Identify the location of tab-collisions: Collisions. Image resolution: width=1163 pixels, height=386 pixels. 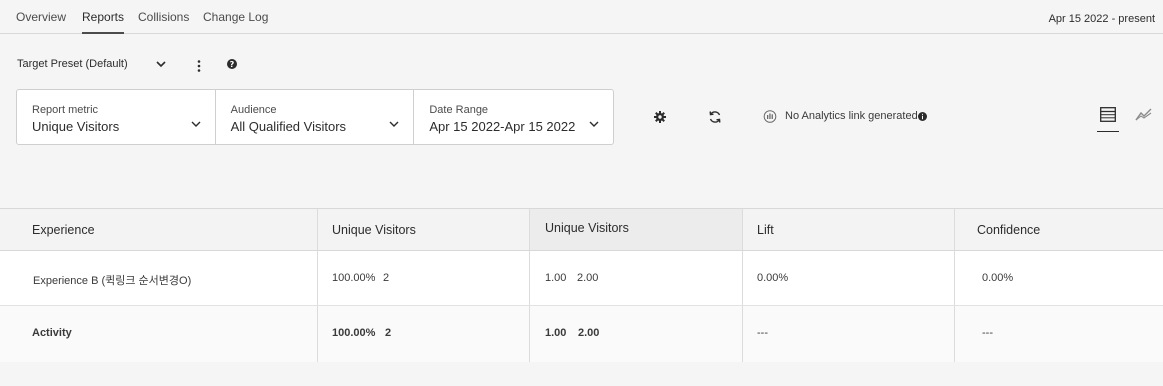
(163, 17).